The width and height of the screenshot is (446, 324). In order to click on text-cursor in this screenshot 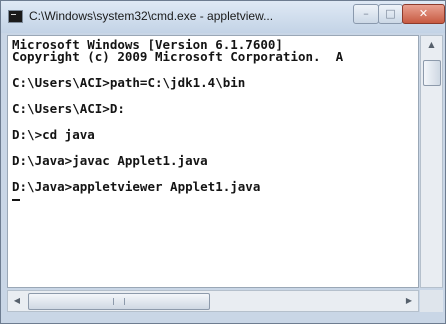, I will do `click(16, 200)`.